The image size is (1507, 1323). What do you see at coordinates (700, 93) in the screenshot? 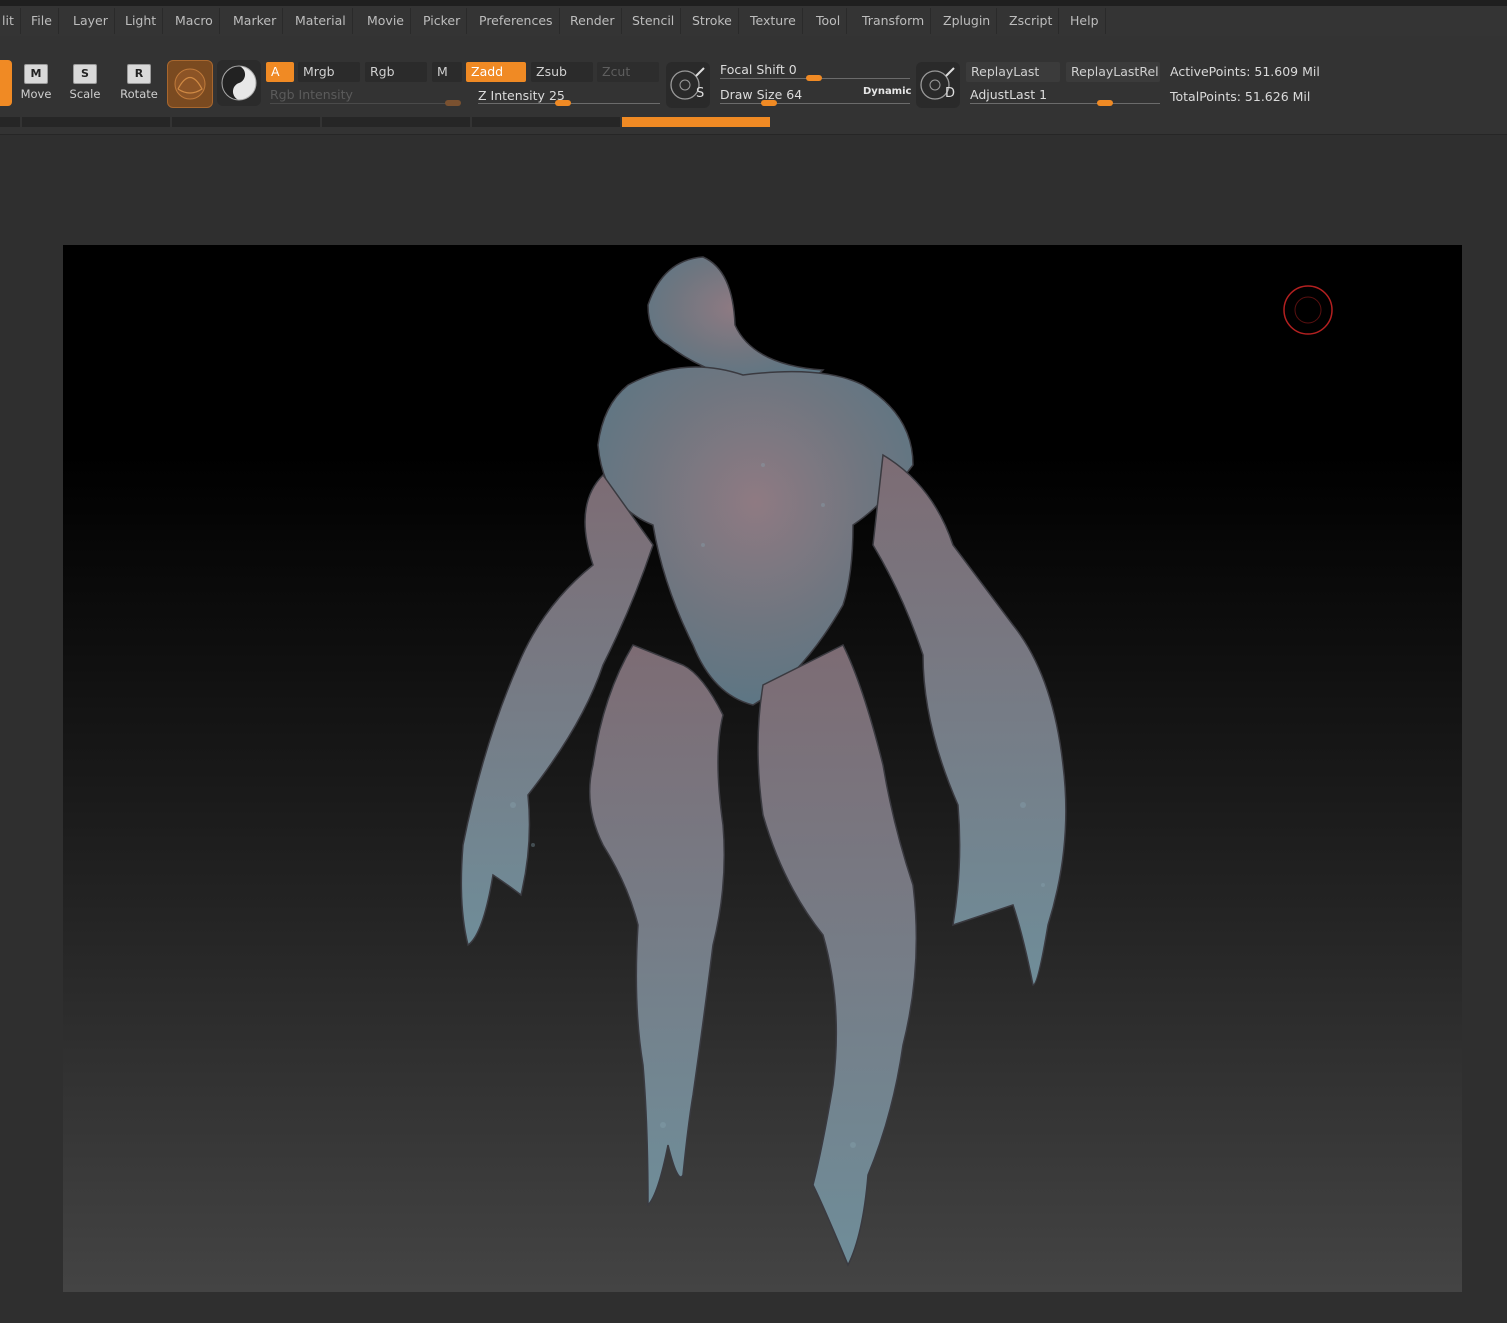
I see `stroke-s-letter: S` at bounding box center [700, 93].